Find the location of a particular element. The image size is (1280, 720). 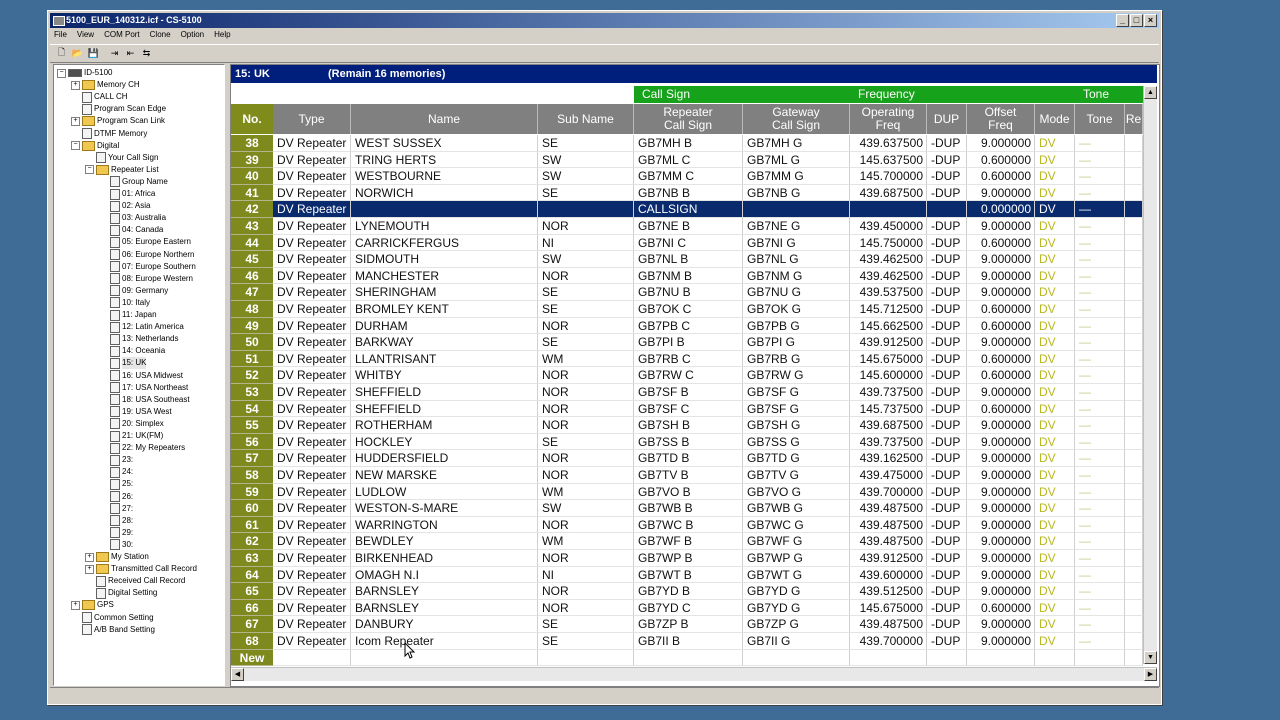

tree-node: CALL CH is located at coordinates (99, 97).